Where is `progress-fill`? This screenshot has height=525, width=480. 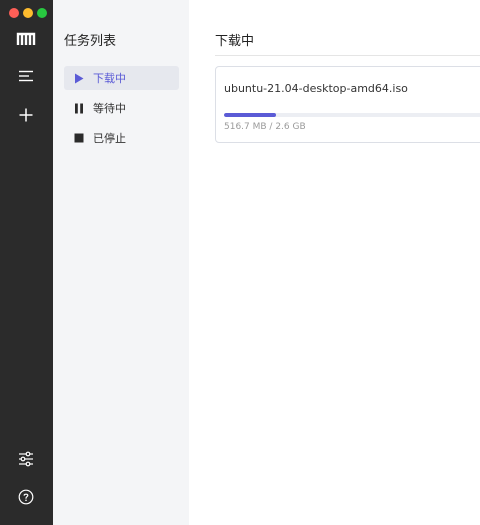
progress-fill is located at coordinates (250, 115).